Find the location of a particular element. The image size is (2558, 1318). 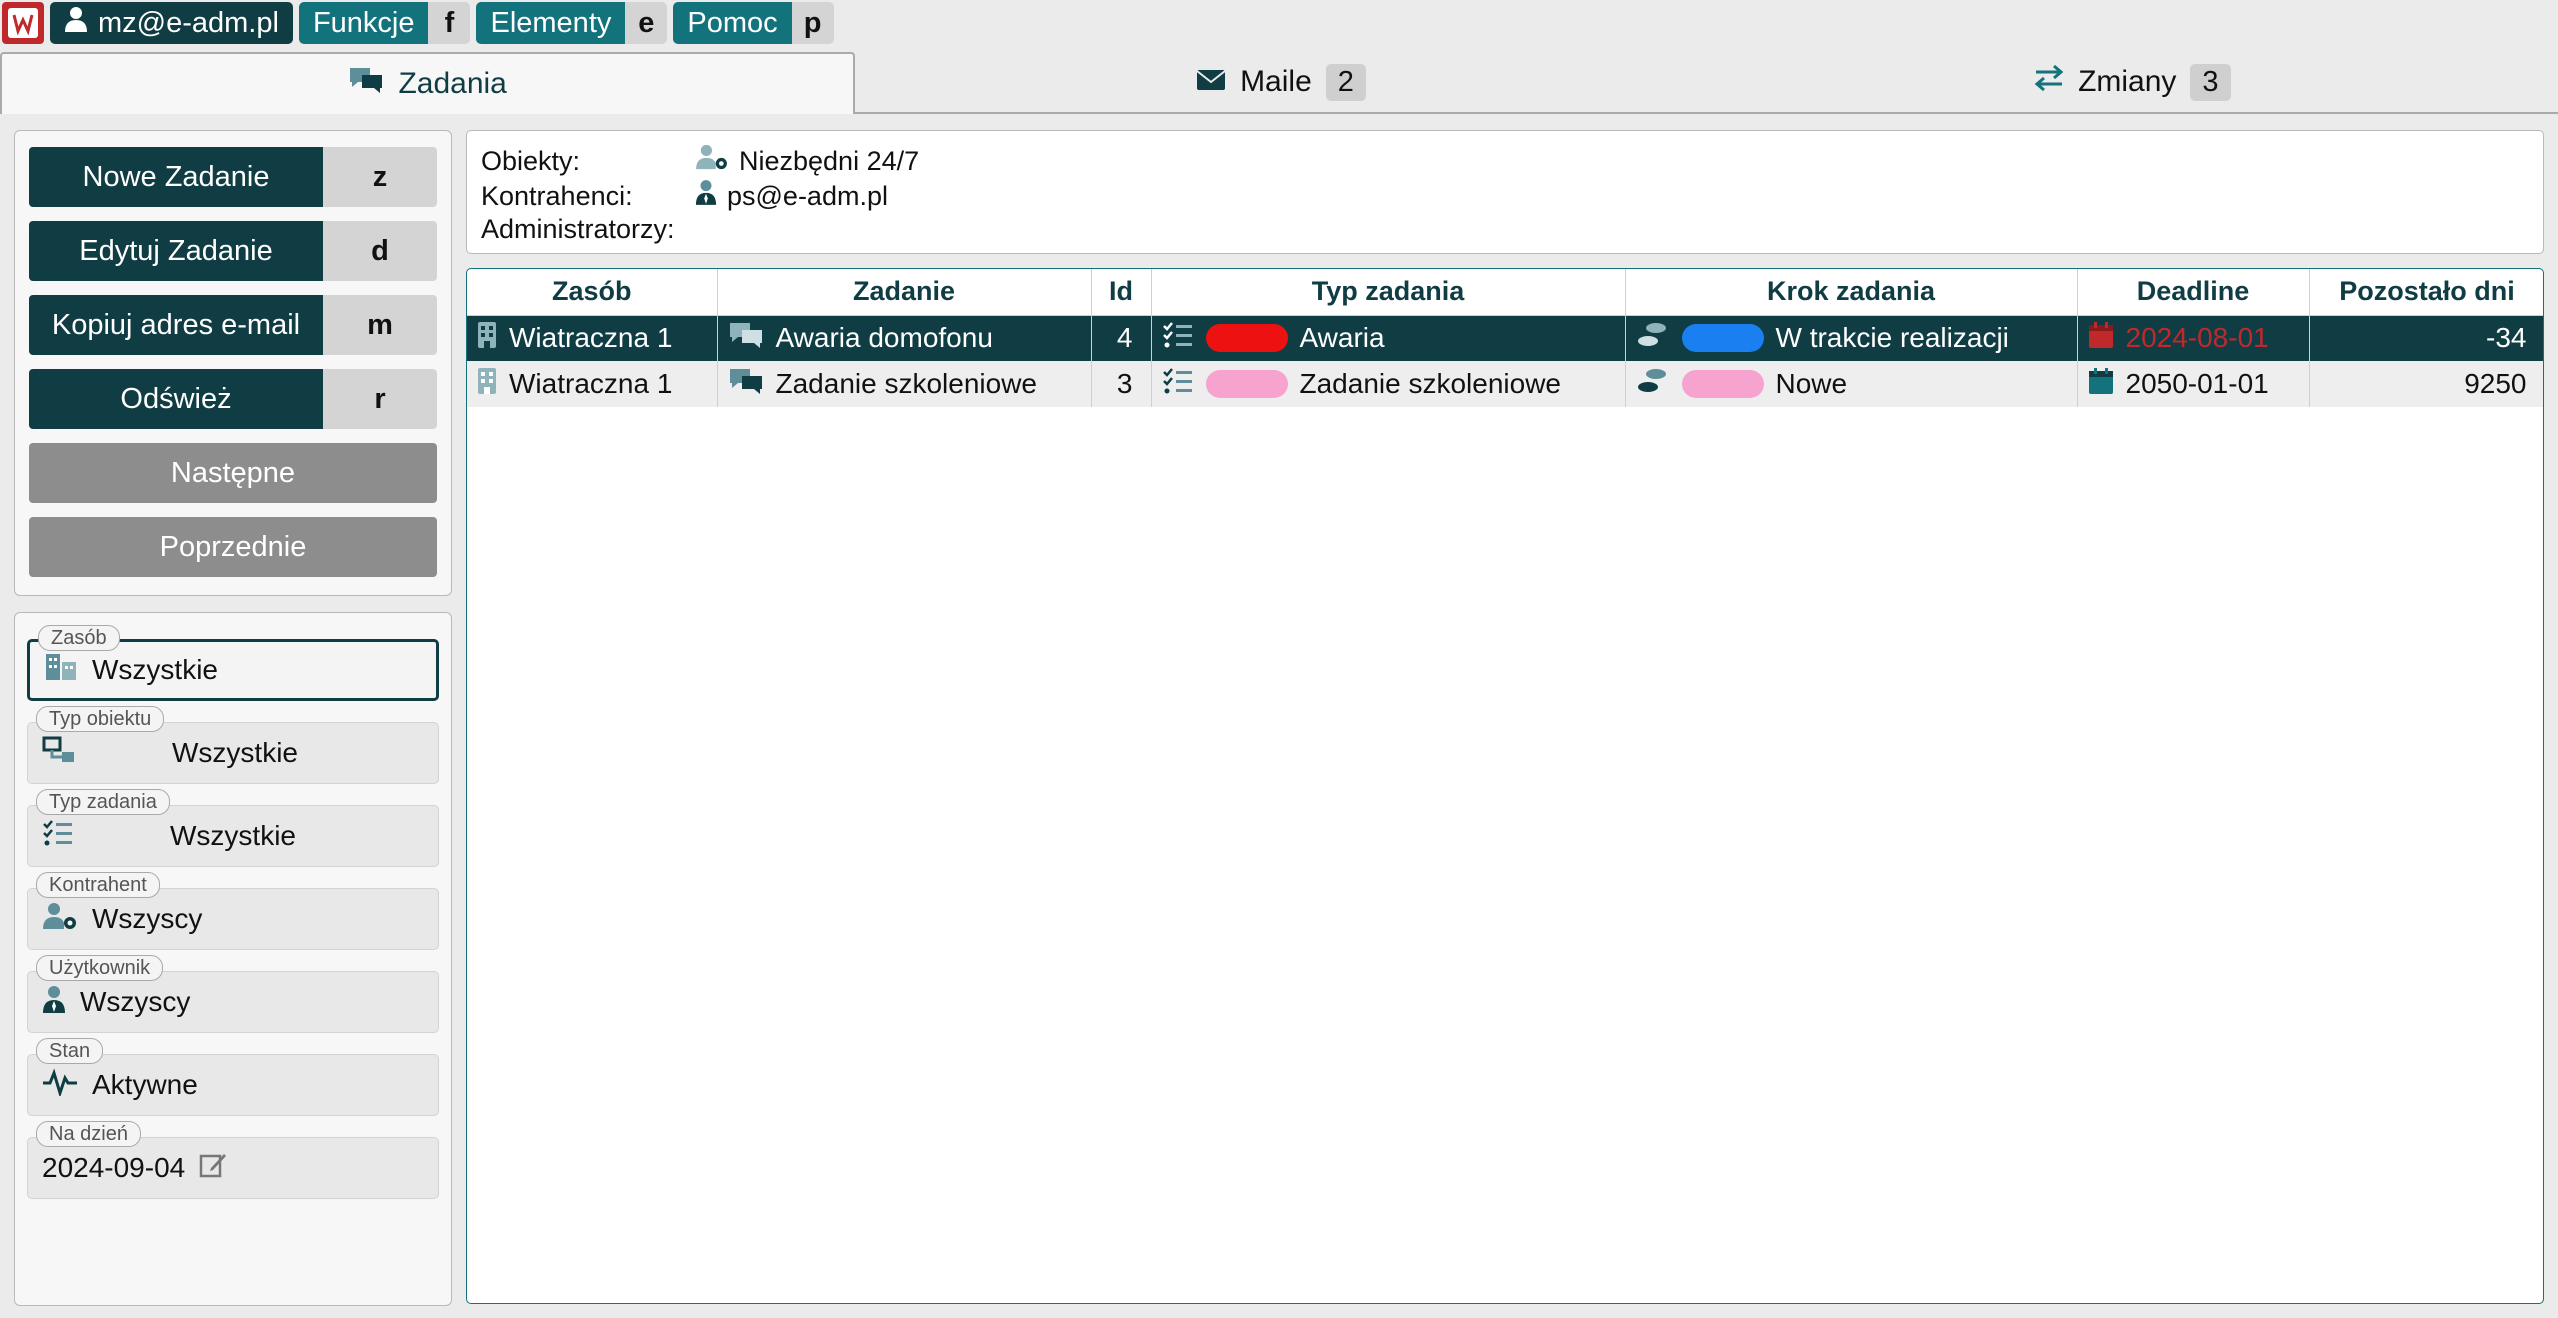

cell-typ: Awaria is located at coordinates (1342, 338).